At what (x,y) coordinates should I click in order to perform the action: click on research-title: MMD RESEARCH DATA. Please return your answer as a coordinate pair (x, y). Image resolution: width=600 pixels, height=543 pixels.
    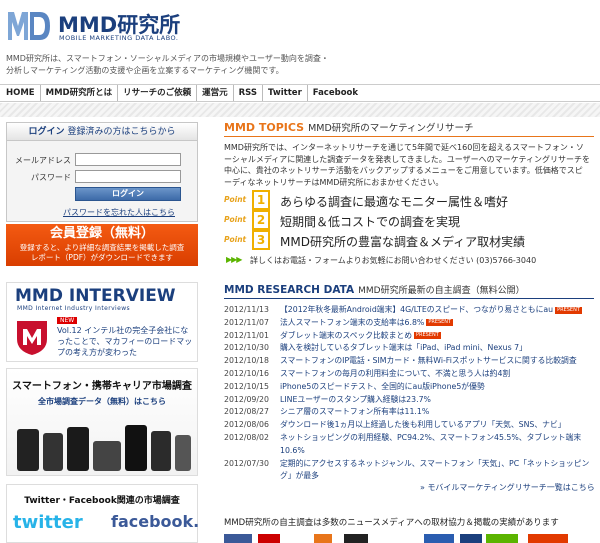
    Looking at the image, I should click on (289, 290).